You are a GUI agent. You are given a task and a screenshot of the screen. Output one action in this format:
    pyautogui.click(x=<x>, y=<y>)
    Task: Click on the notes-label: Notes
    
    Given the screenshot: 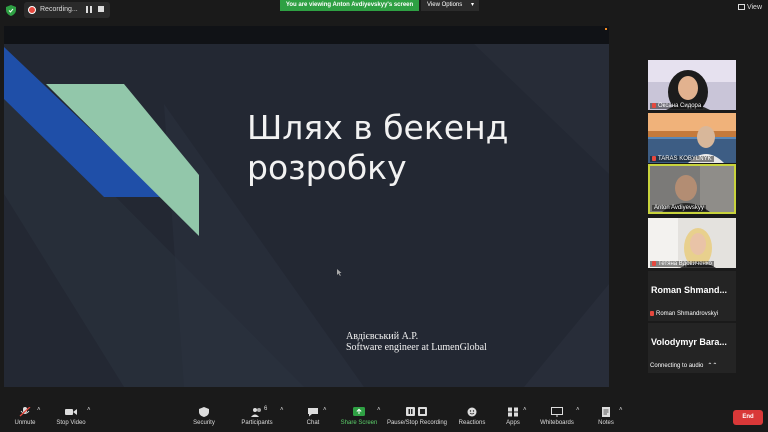 What is the action you would take?
    pyautogui.click(x=606, y=423)
    